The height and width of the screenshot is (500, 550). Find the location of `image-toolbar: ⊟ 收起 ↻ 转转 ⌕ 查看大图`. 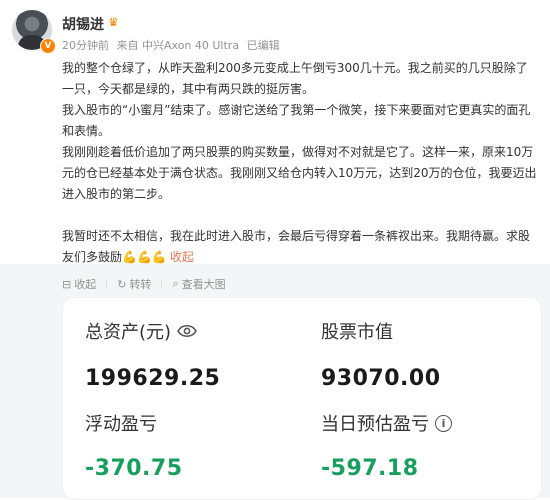

image-toolbar: ⊟ 收起 ↻ 转转 ⌕ 查看大图 is located at coordinates (144, 284).